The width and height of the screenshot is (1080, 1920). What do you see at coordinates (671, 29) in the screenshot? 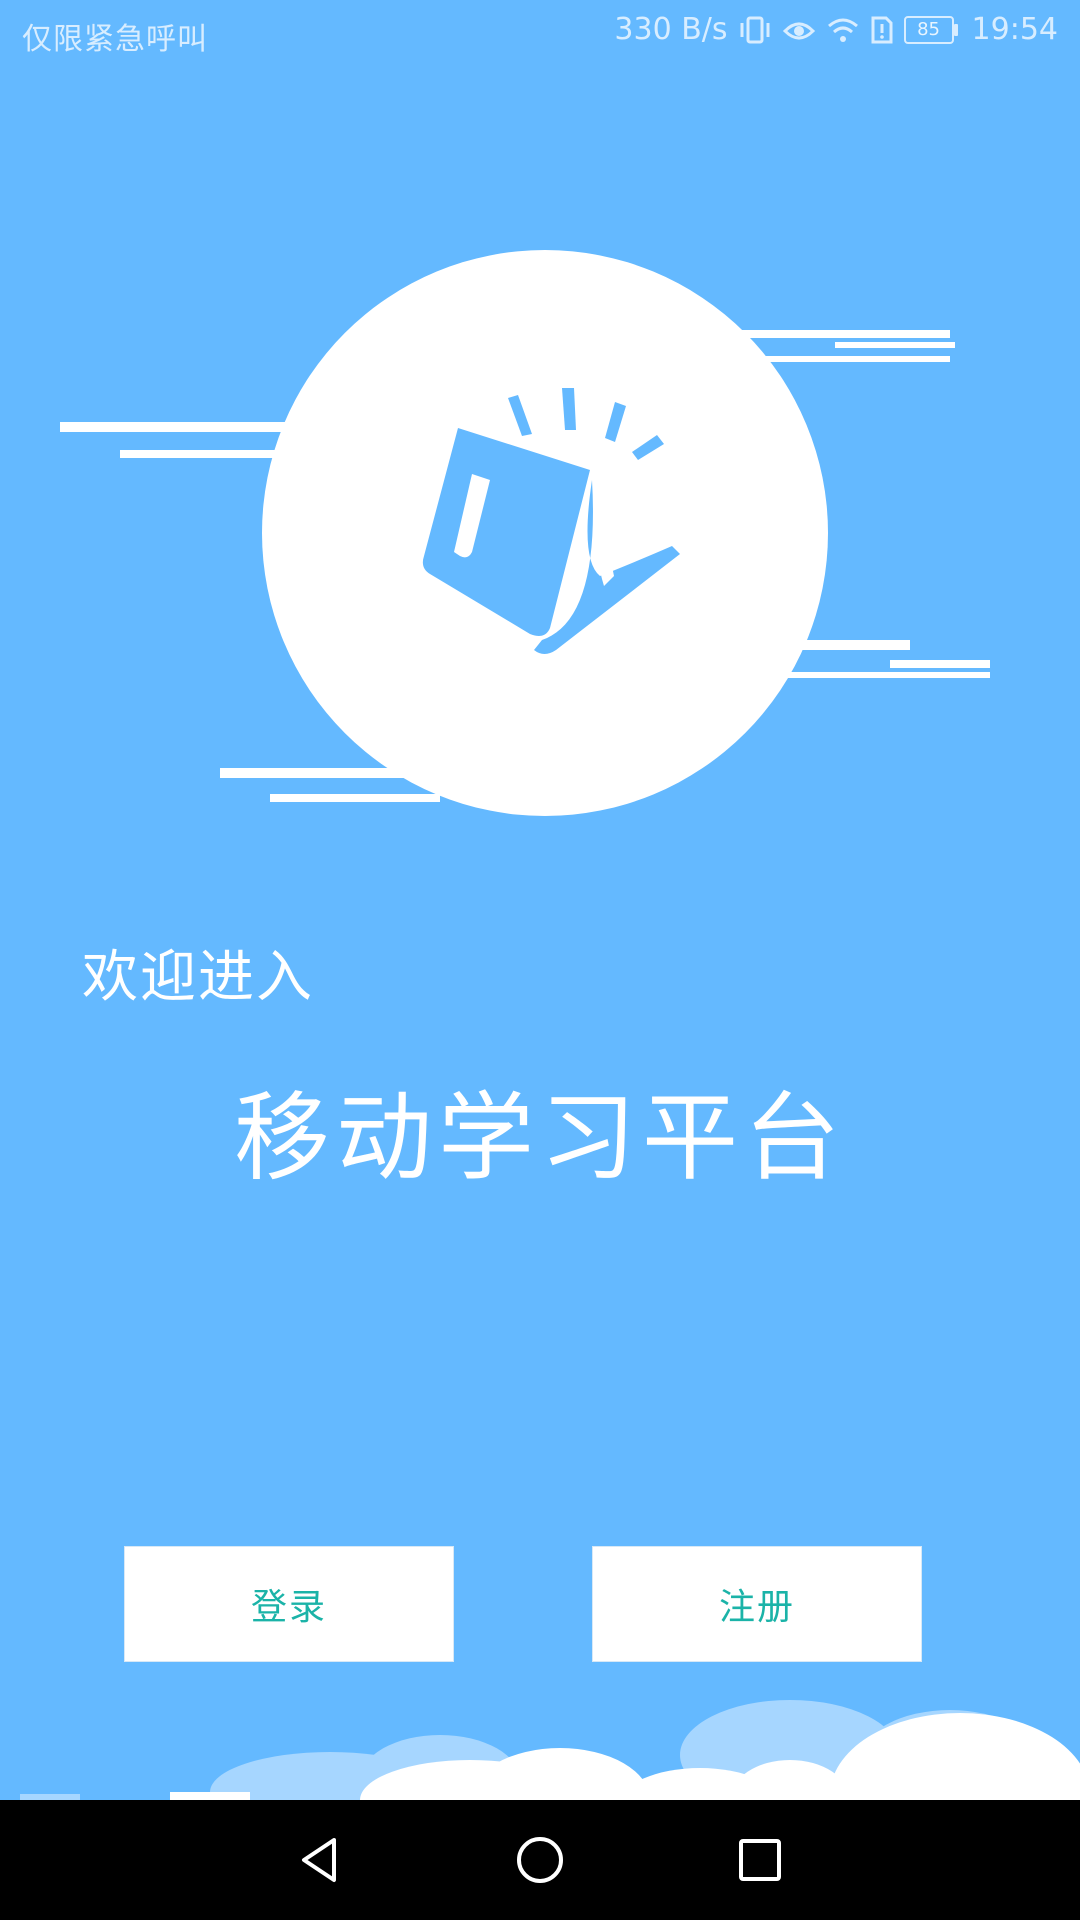
I see `network-speed: 330 B/s` at bounding box center [671, 29].